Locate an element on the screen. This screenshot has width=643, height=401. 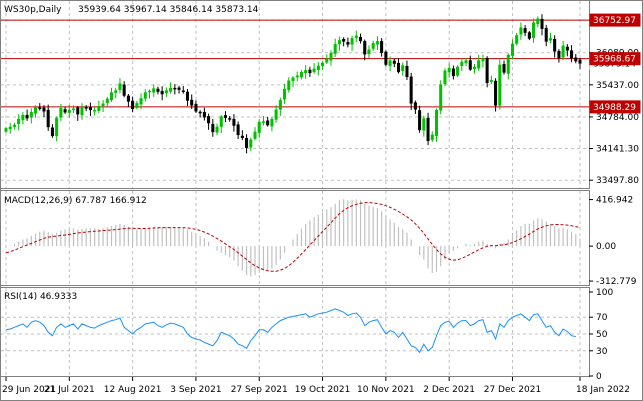
time-tick-label: 3 Sep 2021 is located at coordinates (195, 390).